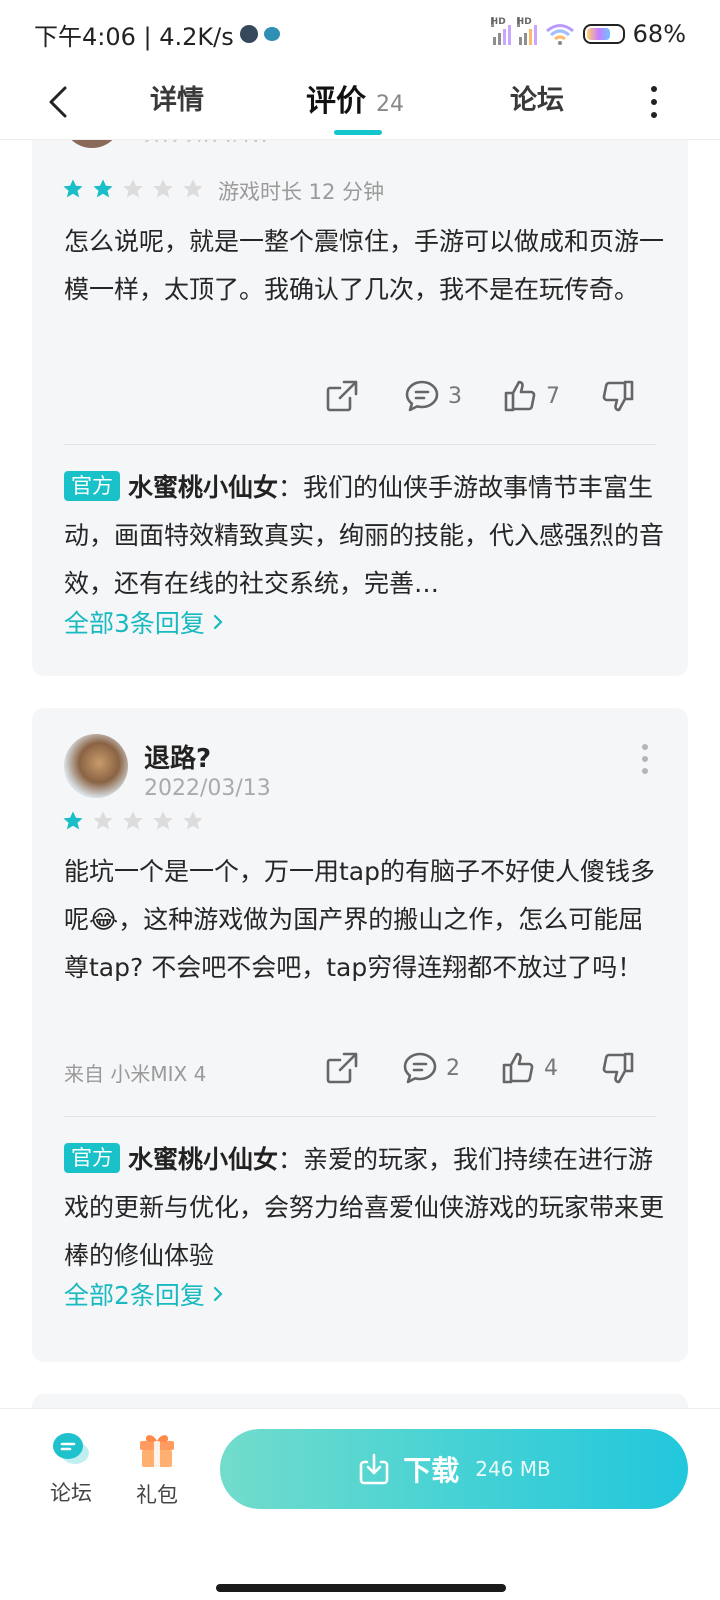 The height and width of the screenshot is (1600, 720). Describe the element at coordinates (537, 97) in the screenshot. I see `tab-forum: 论坛` at that location.